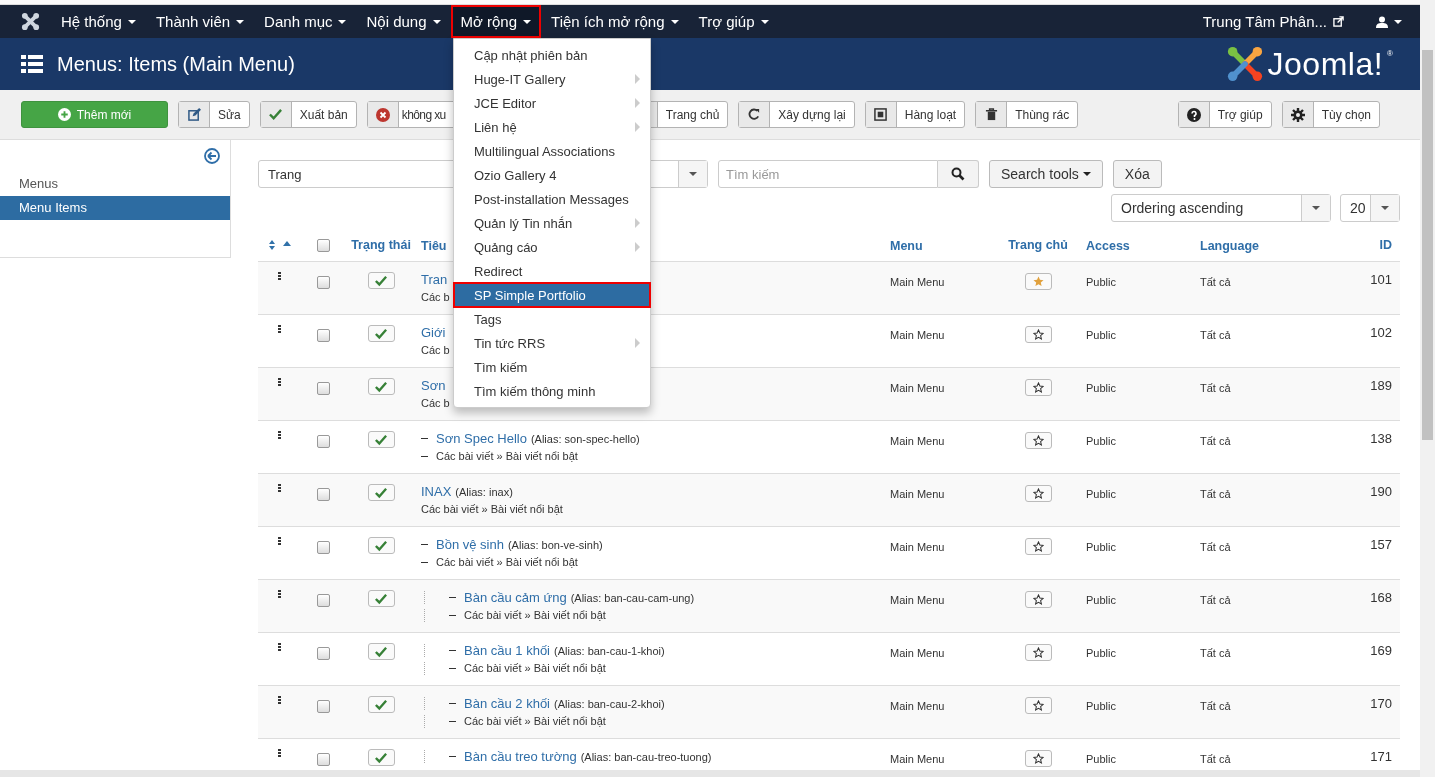 The width and height of the screenshot is (1435, 777). Describe the element at coordinates (200, 21) in the screenshot. I see `nav-menu-item: Thành viên` at that location.